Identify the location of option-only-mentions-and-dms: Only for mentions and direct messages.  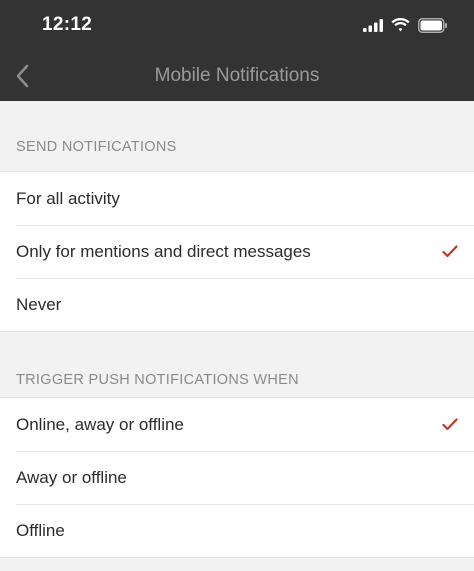
(237, 251).